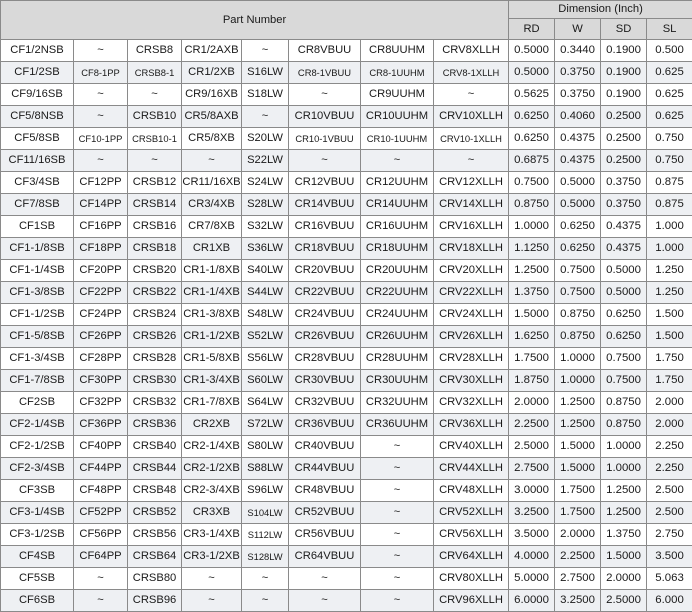  Describe the element at coordinates (155, 447) in the screenshot. I see `crsb-part-cell: CRSB40` at that location.